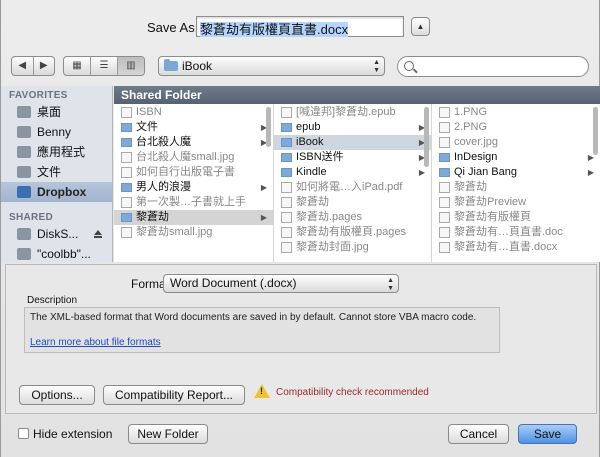 The width and height of the screenshot is (600, 457). Describe the element at coordinates (131, 66) in the screenshot. I see `column-view-button: ▥` at that location.